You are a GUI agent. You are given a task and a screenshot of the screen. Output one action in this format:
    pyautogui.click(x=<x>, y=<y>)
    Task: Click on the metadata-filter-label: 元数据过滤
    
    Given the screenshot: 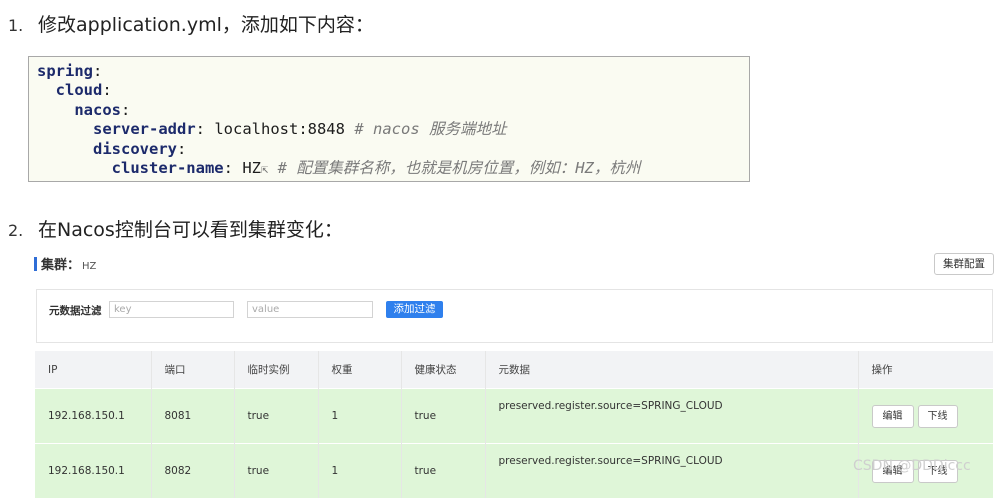 What is the action you would take?
    pyautogui.click(x=75, y=310)
    